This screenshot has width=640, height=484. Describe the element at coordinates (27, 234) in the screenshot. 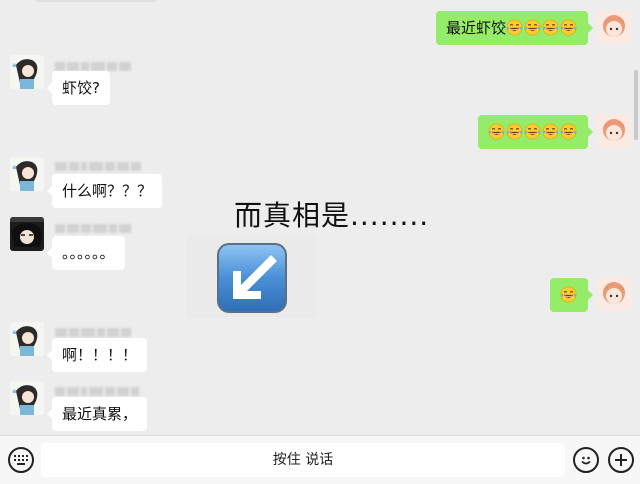

I see `avatar-other-dark` at that location.